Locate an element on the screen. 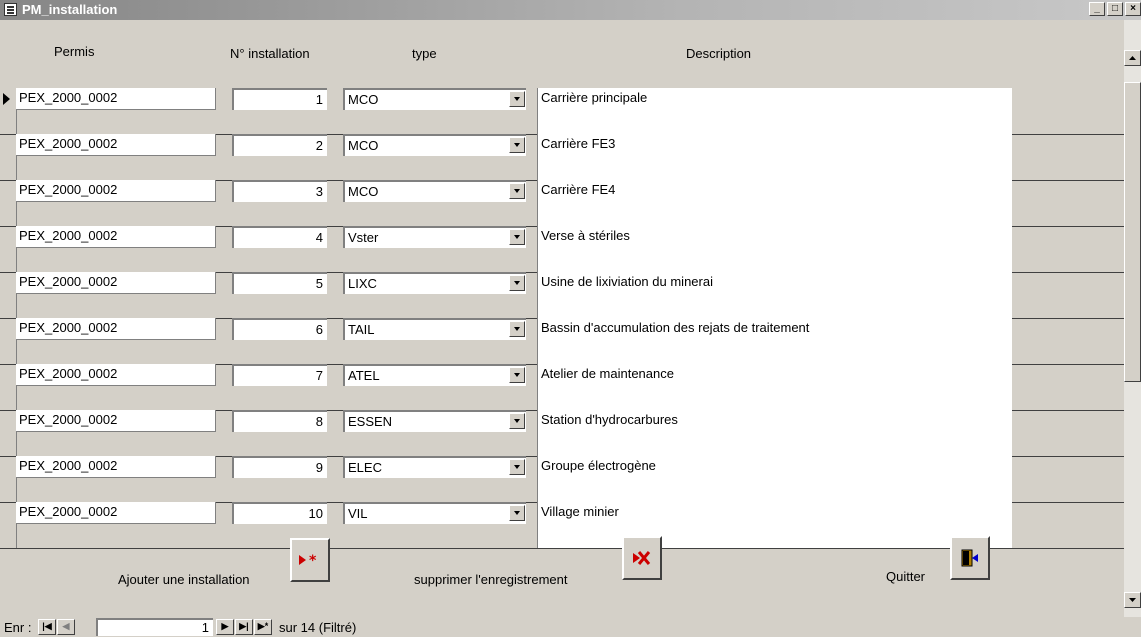  arrow-up-icon is located at coordinates (1132, 58).